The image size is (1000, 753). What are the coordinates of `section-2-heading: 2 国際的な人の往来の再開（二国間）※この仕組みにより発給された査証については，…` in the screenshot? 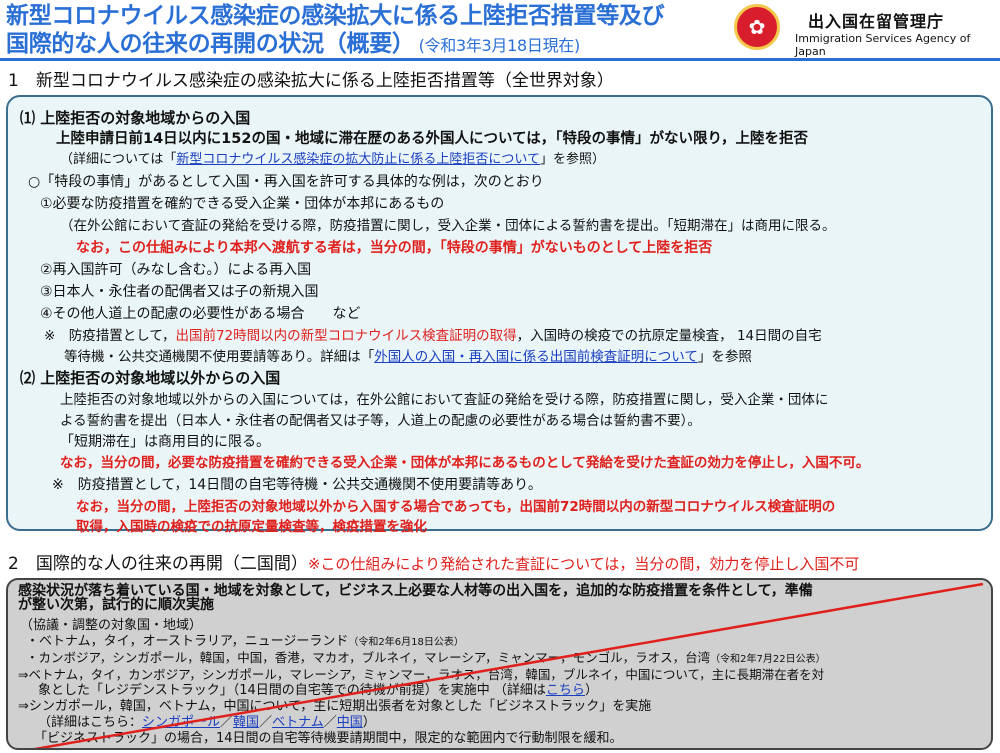 It's located at (433, 561).